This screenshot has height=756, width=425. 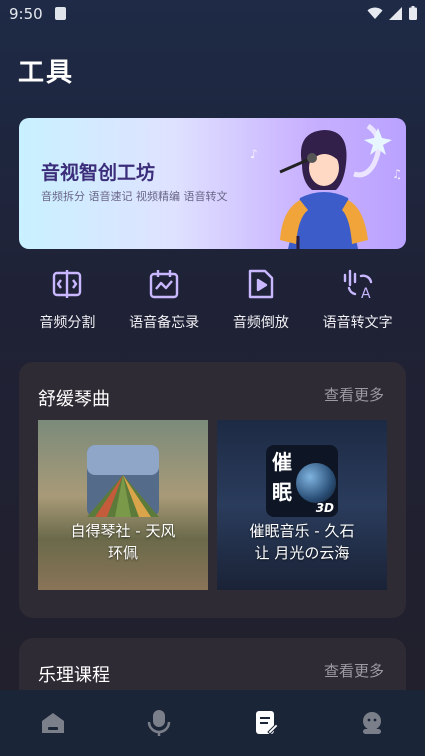 I want to click on tool-voice-memo: 语音备忘录, so click(x=164, y=299).